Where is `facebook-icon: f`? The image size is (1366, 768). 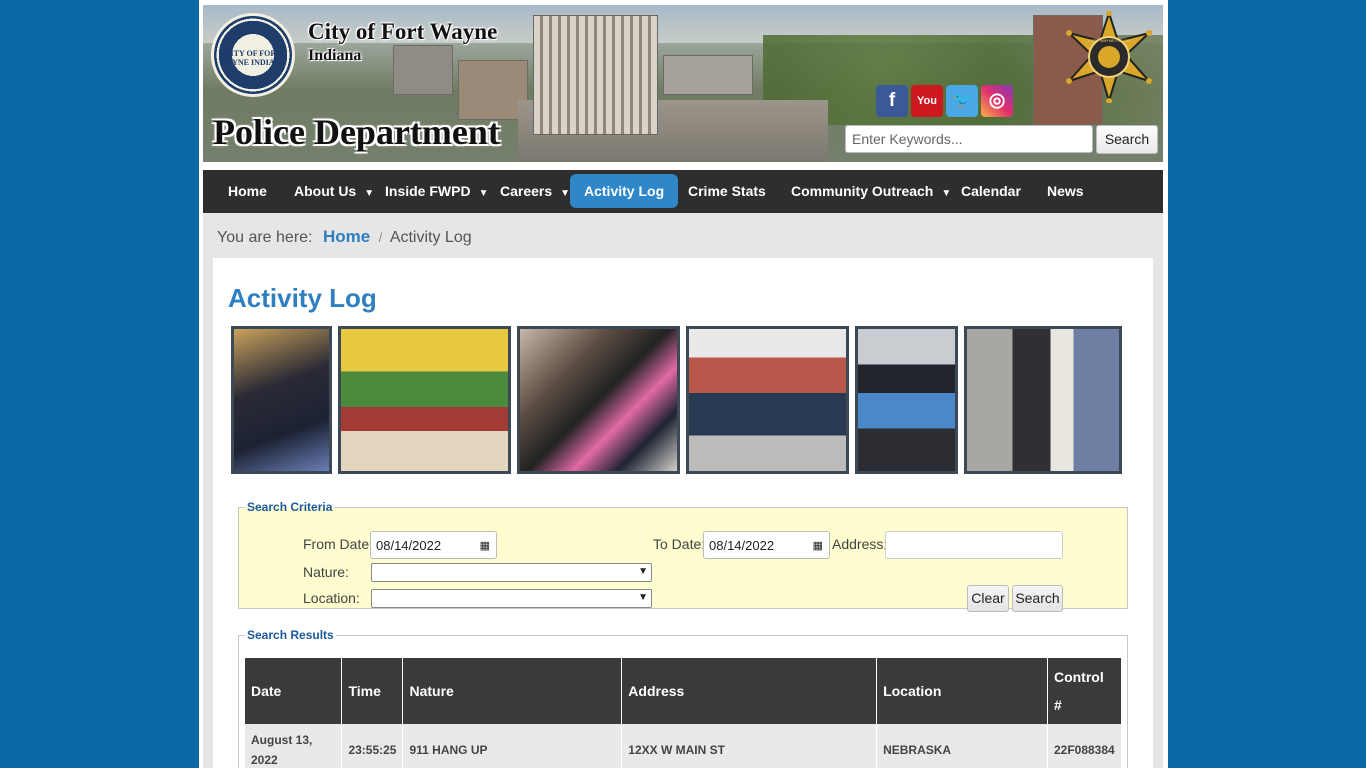 facebook-icon: f is located at coordinates (892, 101).